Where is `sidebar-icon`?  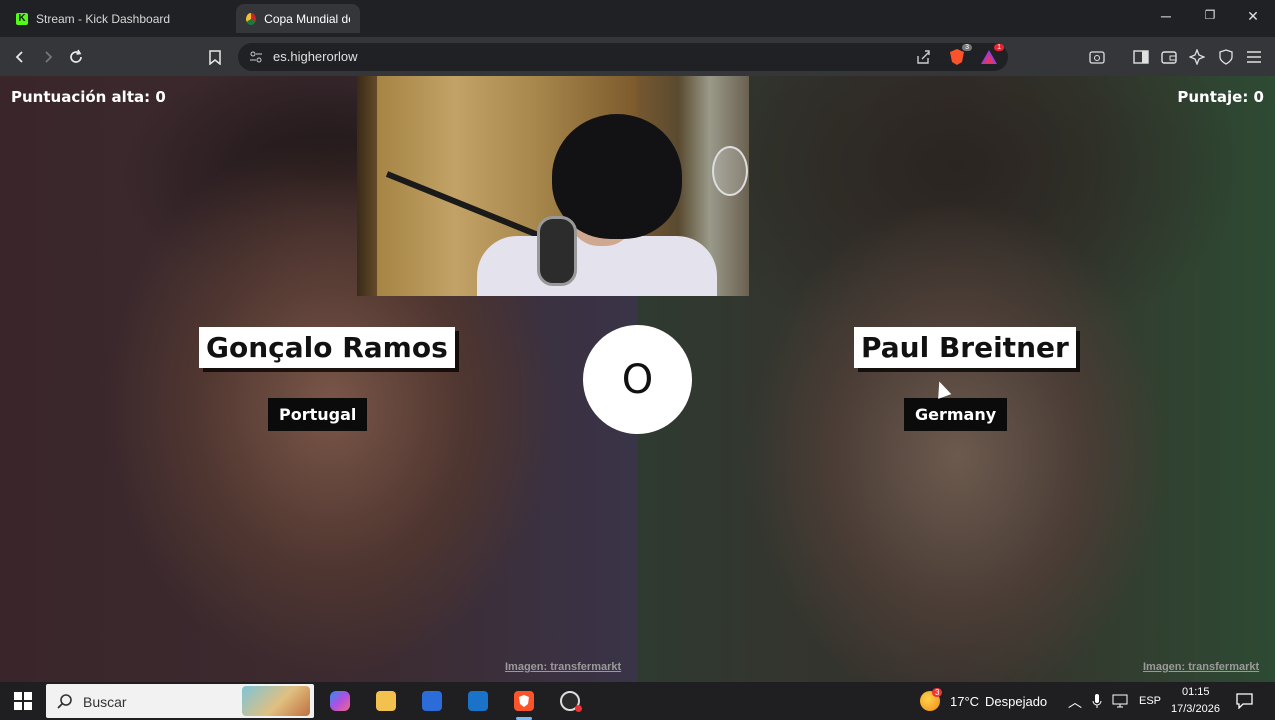
sidebar-icon is located at coordinates (1141, 57).